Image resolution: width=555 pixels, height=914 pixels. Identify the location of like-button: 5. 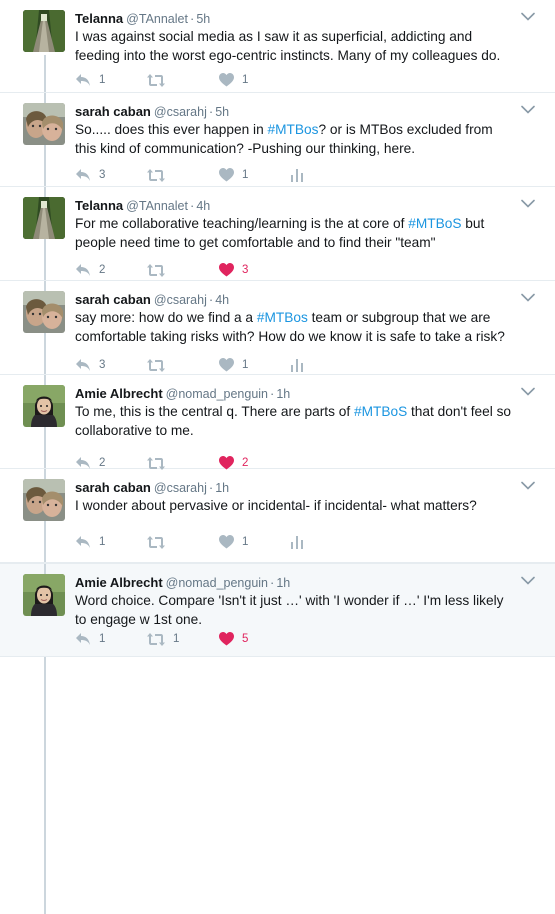
(255, 639).